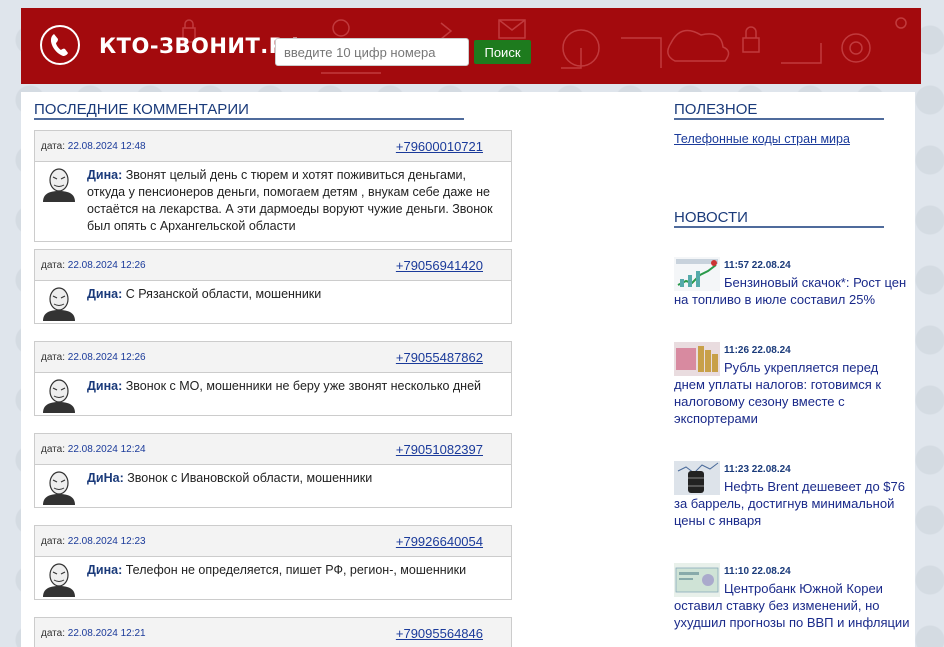 Image resolution: width=944 pixels, height=647 pixels. Describe the element at coordinates (757, 350) in the screenshot. I see `news-time: 11:26 22.08.24` at that location.